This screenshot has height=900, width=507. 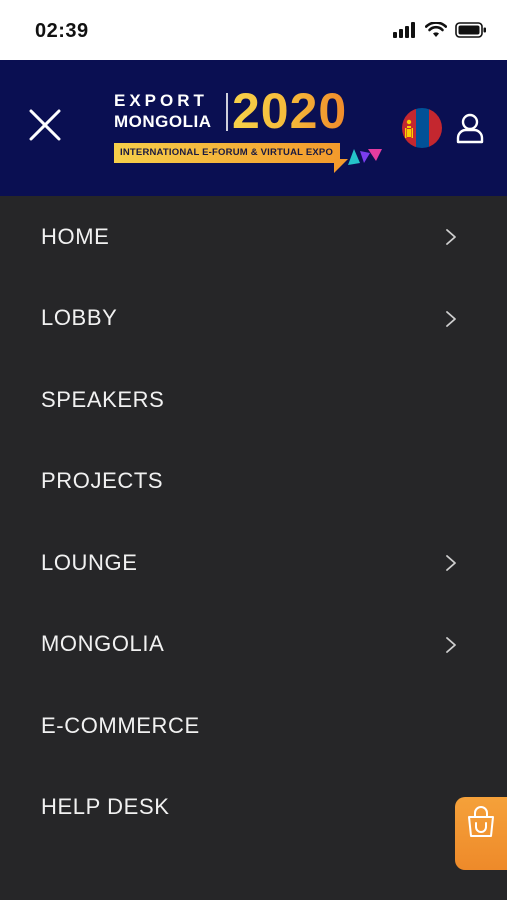 I want to click on close-button, so click(x=45, y=125).